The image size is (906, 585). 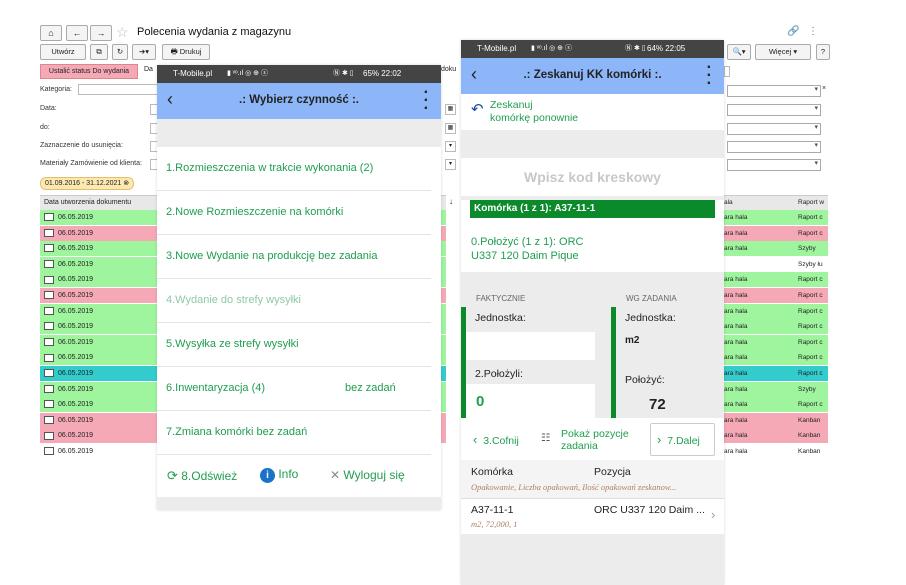 I want to click on row-report: Szyby, so click(x=807, y=249).